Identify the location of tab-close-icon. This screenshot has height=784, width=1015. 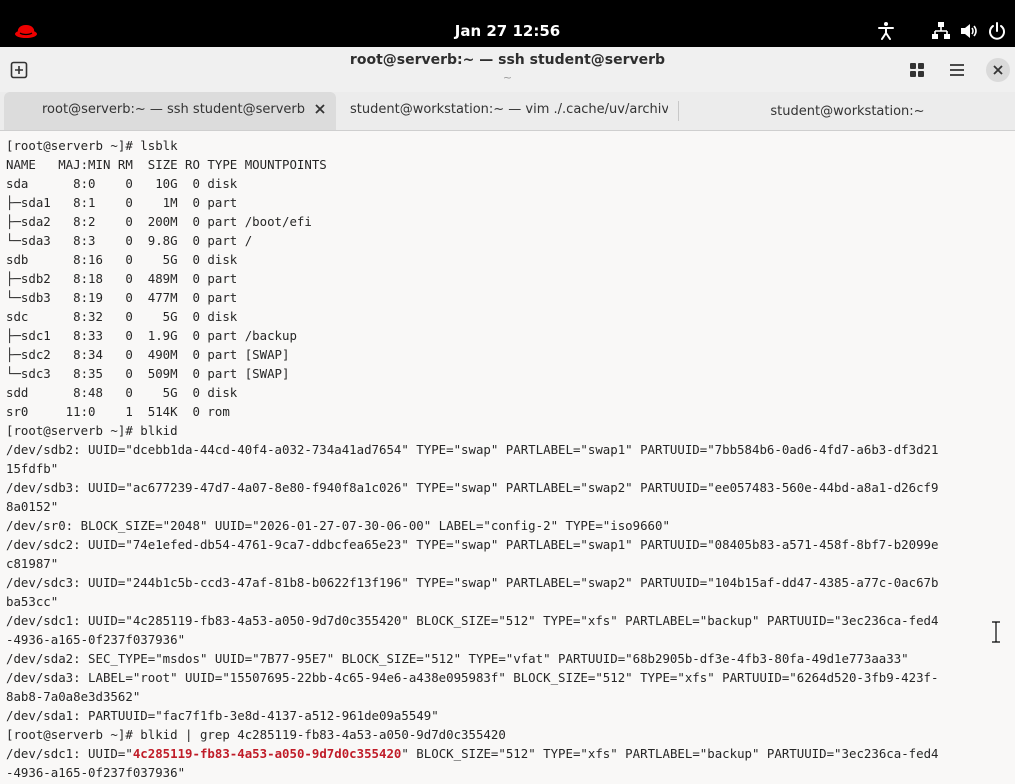
(320, 111).